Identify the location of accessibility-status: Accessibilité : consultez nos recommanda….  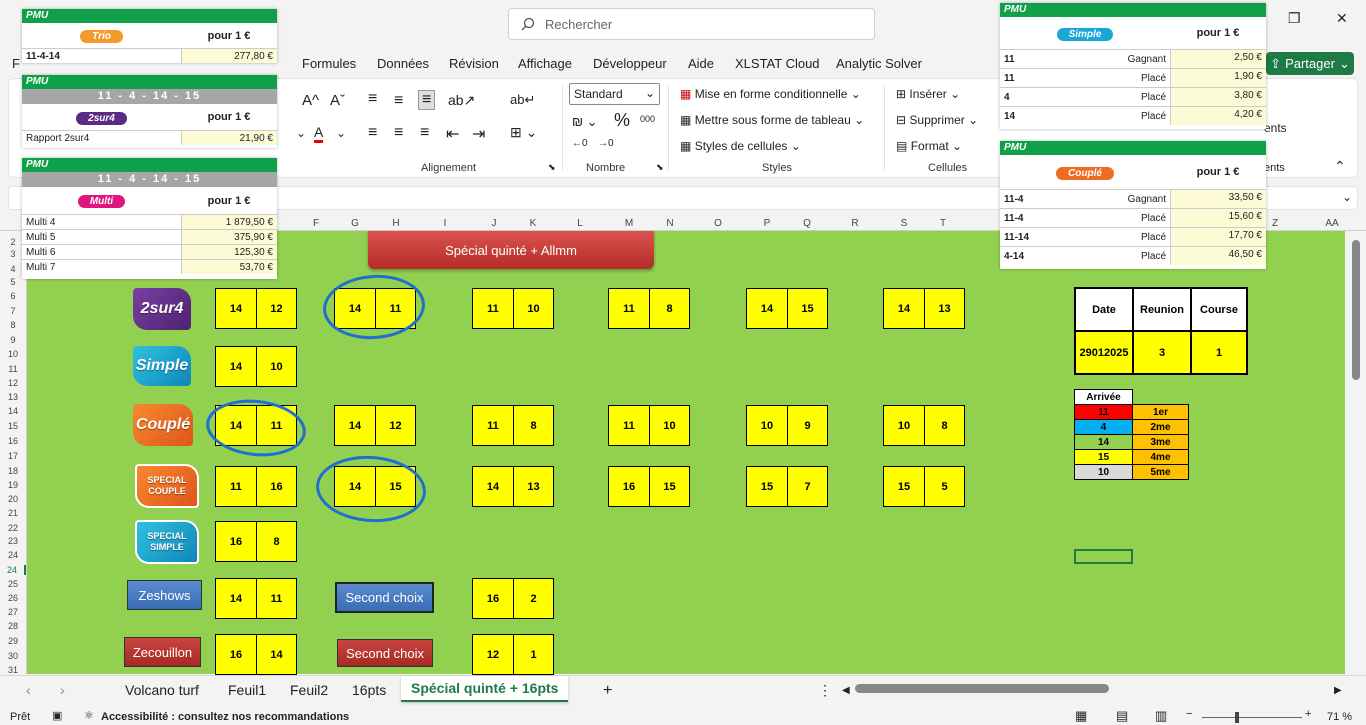
(225, 717).